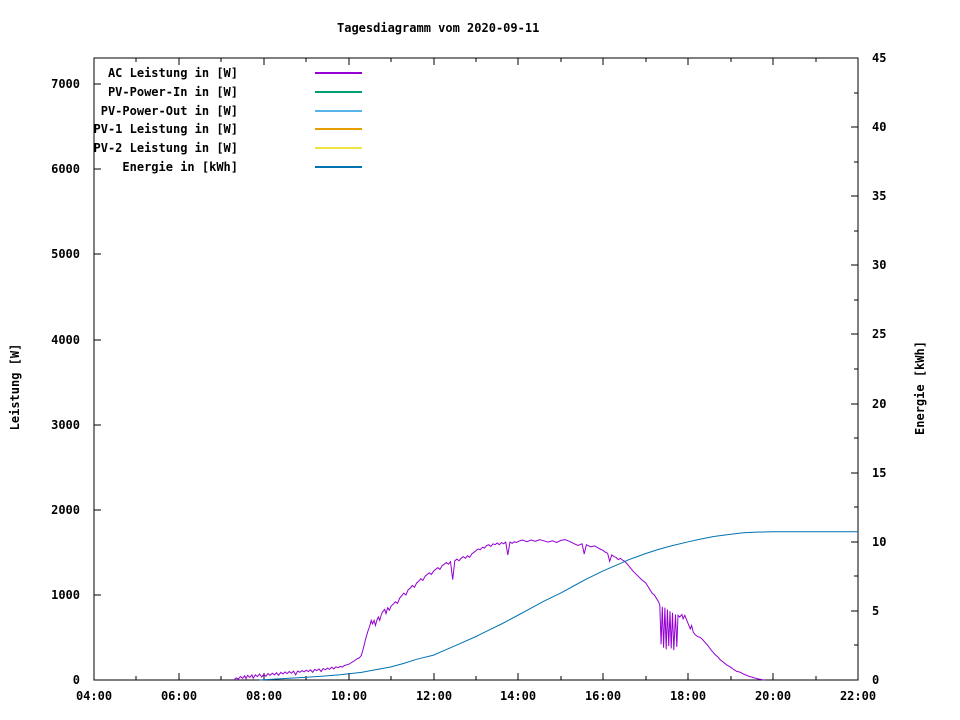 This screenshot has width=960, height=720. What do you see at coordinates (879, 58) in the screenshot?
I see `y2-tick-label: 45` at bounding box center [879, 58].